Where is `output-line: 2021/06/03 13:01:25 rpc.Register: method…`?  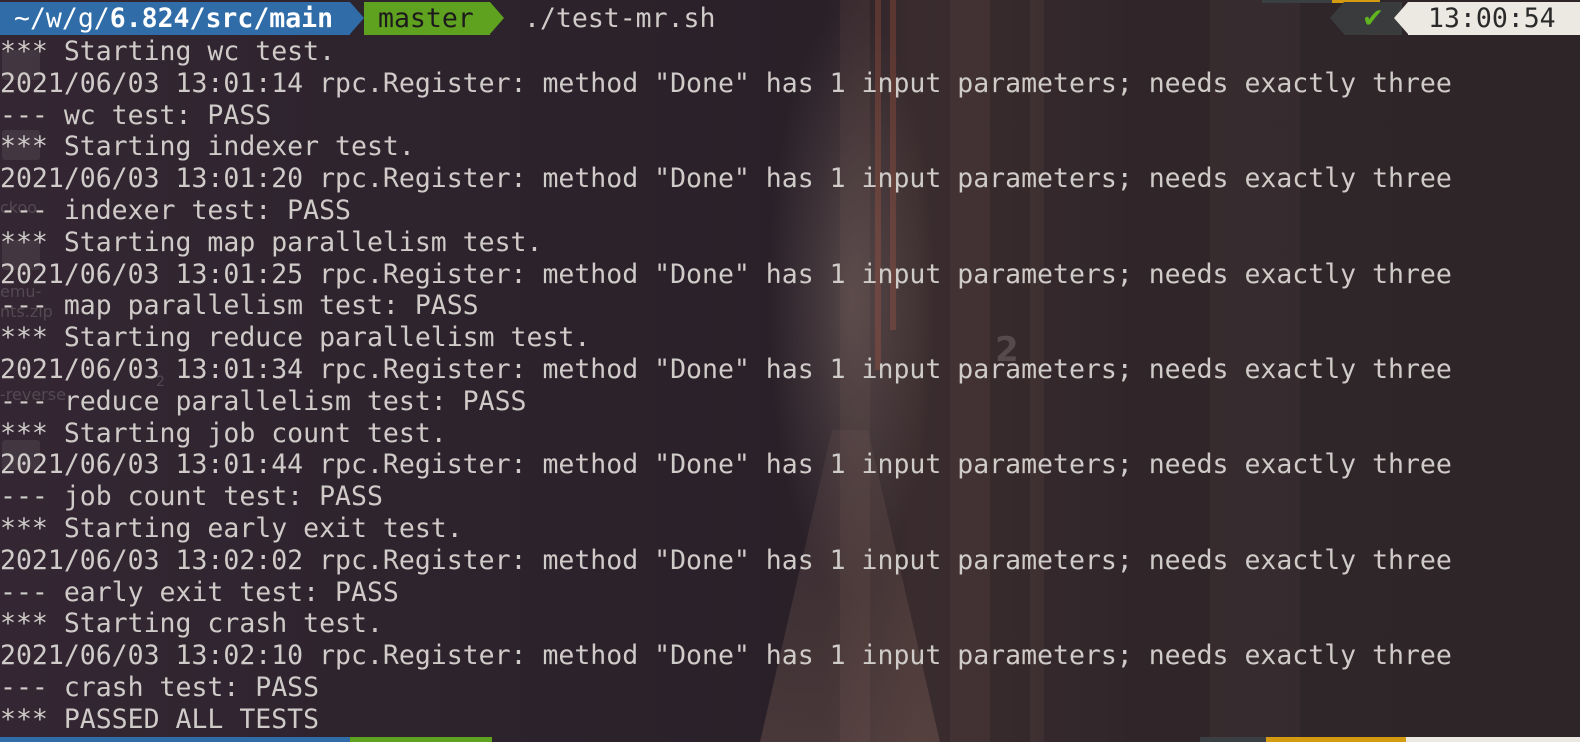
output-line: 2021/06/03 13:01:25 rpc.Register: method… is located at coordinates (726, 274).